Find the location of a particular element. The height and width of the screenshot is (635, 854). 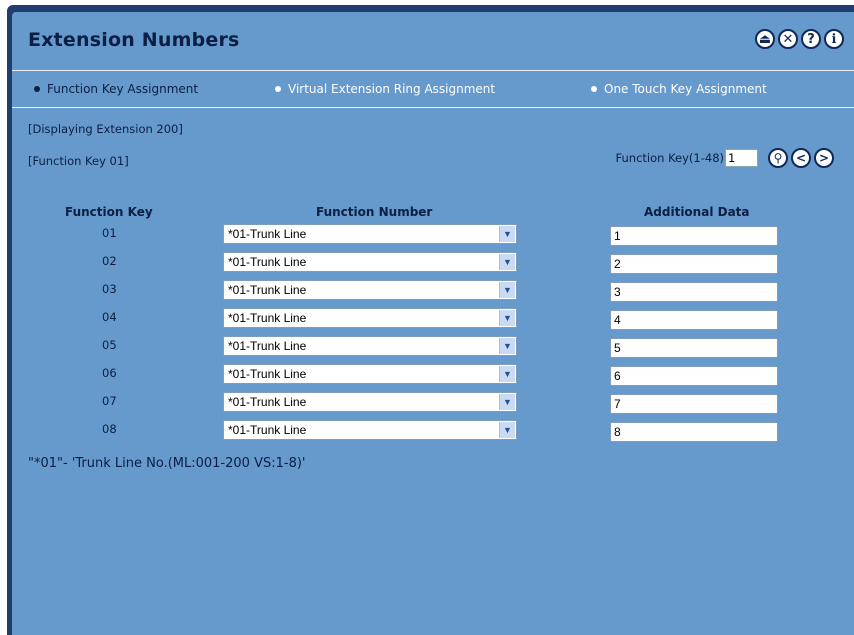

tab-label: Function Key Assignment is located at coordinates (123, 89).